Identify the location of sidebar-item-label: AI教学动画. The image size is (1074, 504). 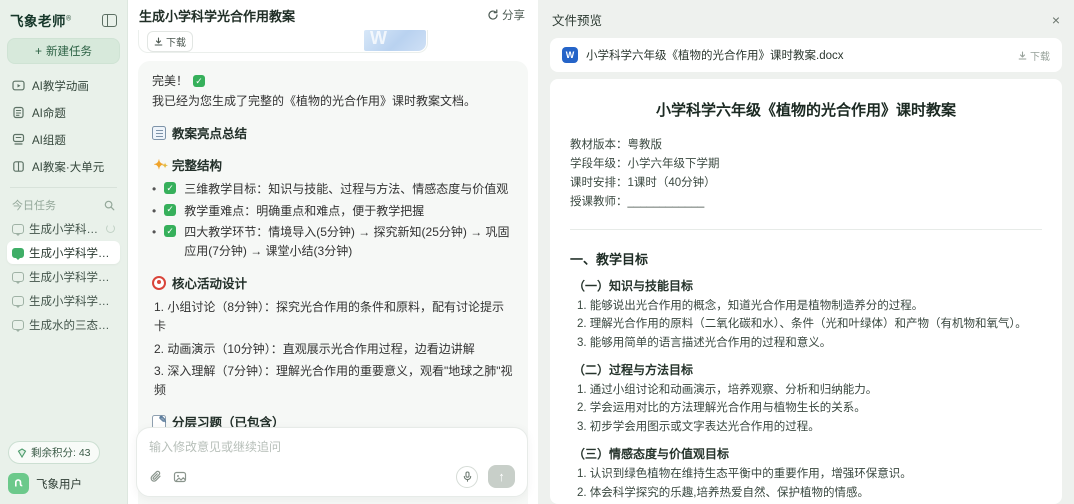
(60, 86).